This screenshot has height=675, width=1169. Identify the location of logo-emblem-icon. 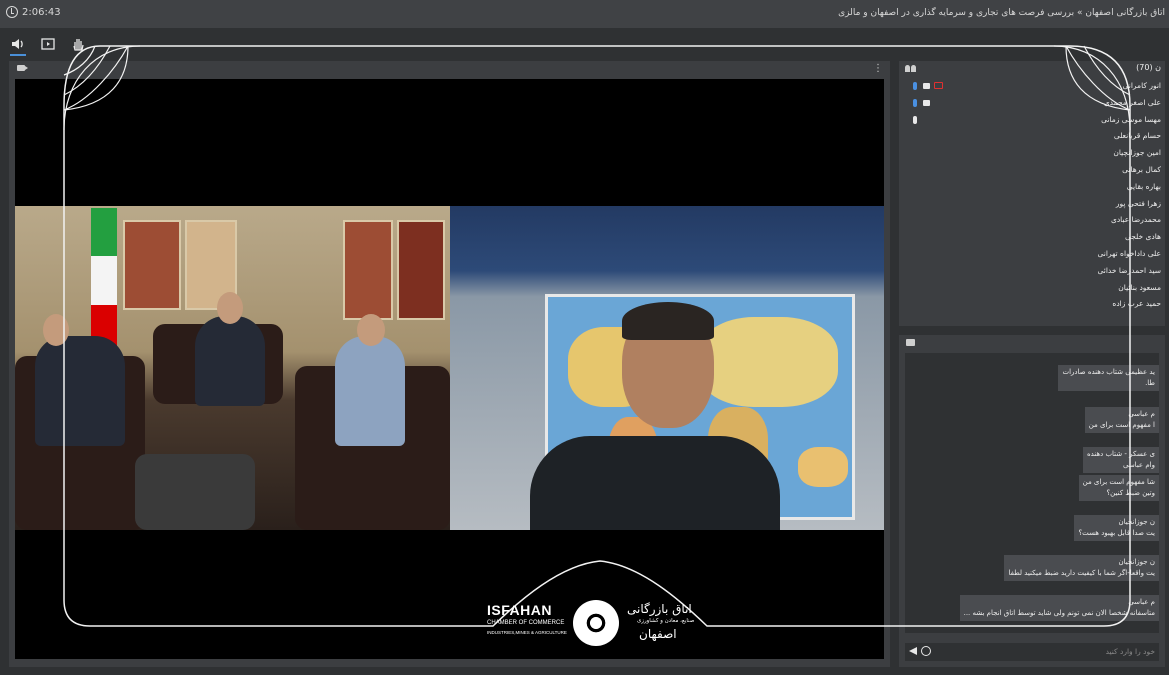
(596, 623).